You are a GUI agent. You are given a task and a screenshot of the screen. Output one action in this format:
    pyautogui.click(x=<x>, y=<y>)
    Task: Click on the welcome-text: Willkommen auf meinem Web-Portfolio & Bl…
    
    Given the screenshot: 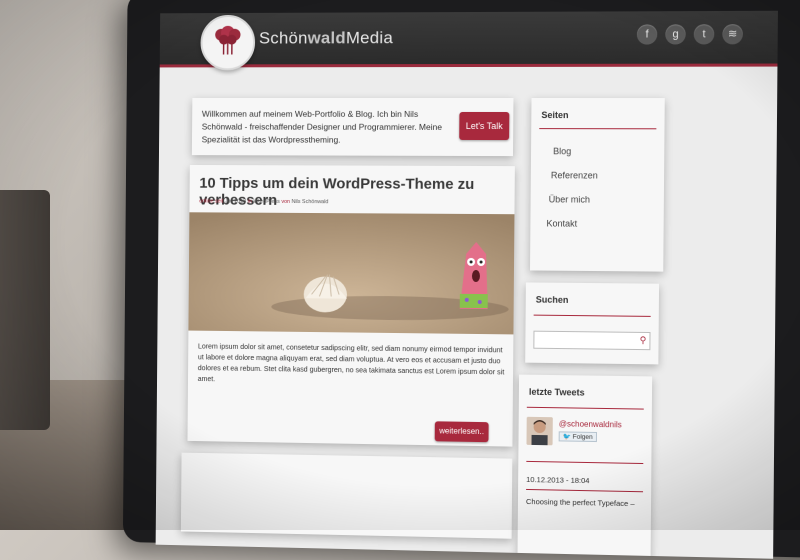 What is the action you would take?
    pyautogui.click(x=322, y=126)
    